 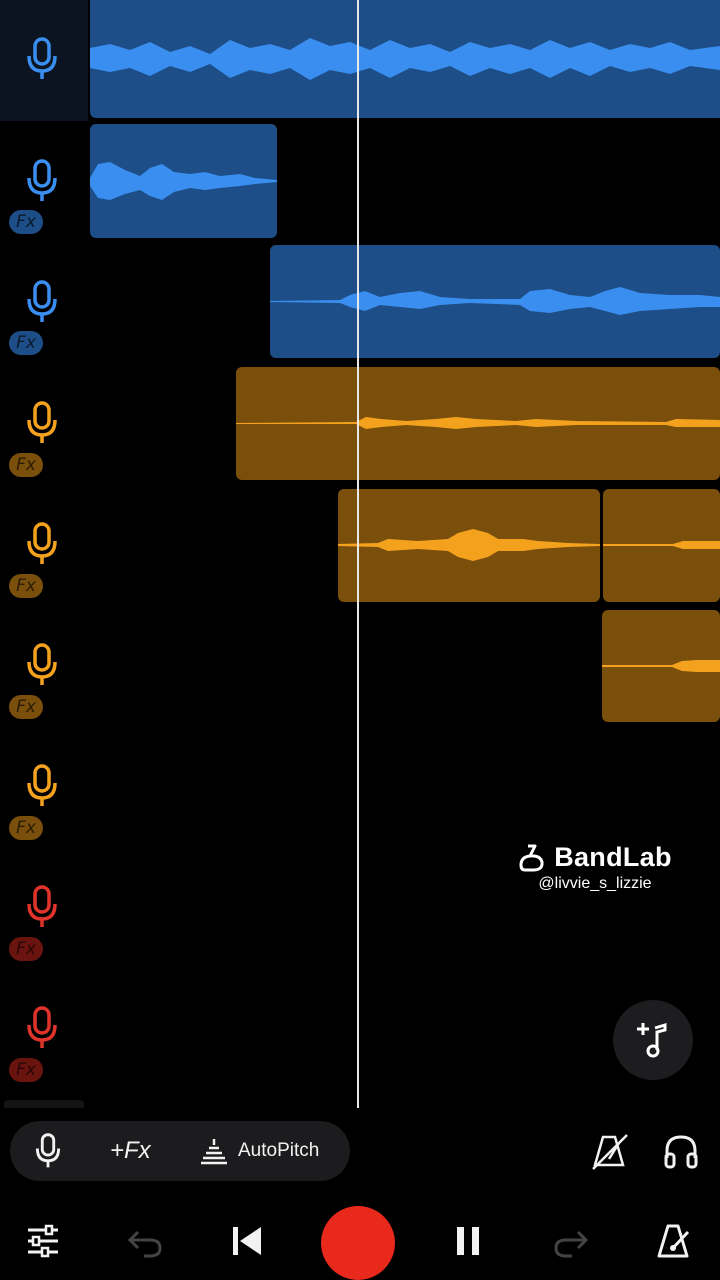 What do you see at coordinates (144, 1244) in the screenshot?
I see `undo-icon` at bounding box center [144, 1244].